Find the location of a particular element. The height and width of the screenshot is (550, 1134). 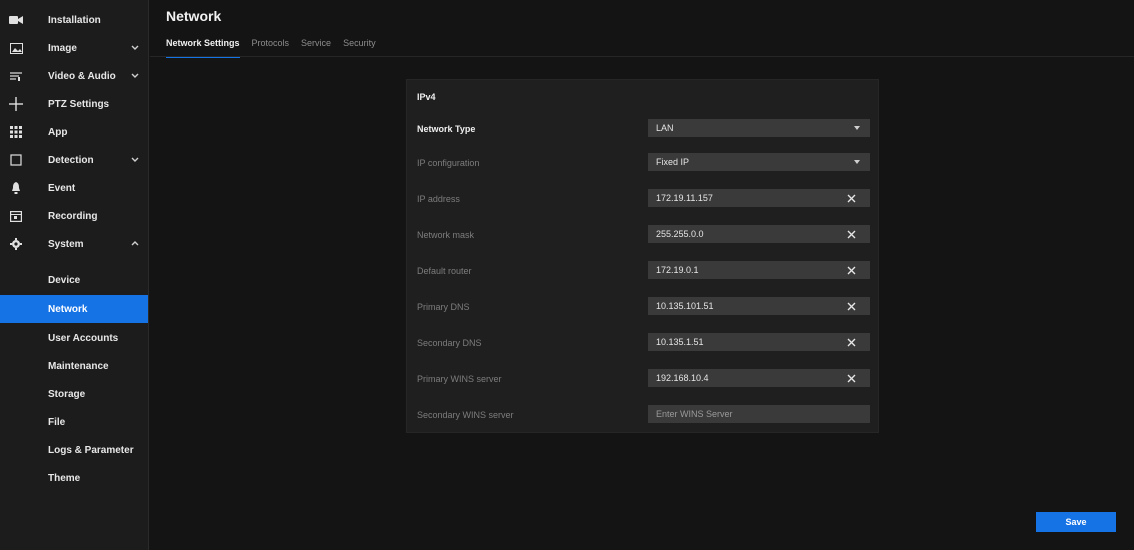

default-router-label: Default router is located at coordinates (444, 271).